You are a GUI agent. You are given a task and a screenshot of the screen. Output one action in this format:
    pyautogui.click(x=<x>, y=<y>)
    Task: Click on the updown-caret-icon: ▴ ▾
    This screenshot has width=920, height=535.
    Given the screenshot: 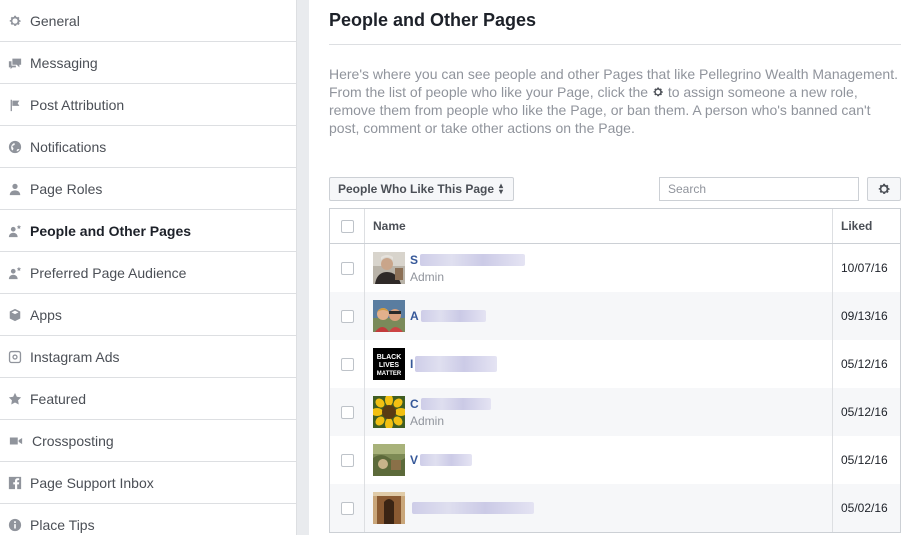 What is the action you would take?
    pyautogui.click(x=501, y=188)
    